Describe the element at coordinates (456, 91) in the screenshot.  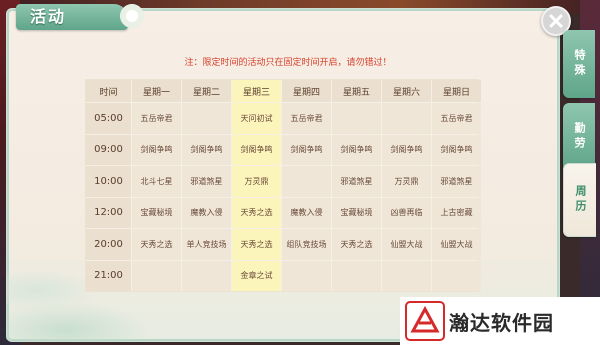
I see `day-column-header: 星期日` at that location.